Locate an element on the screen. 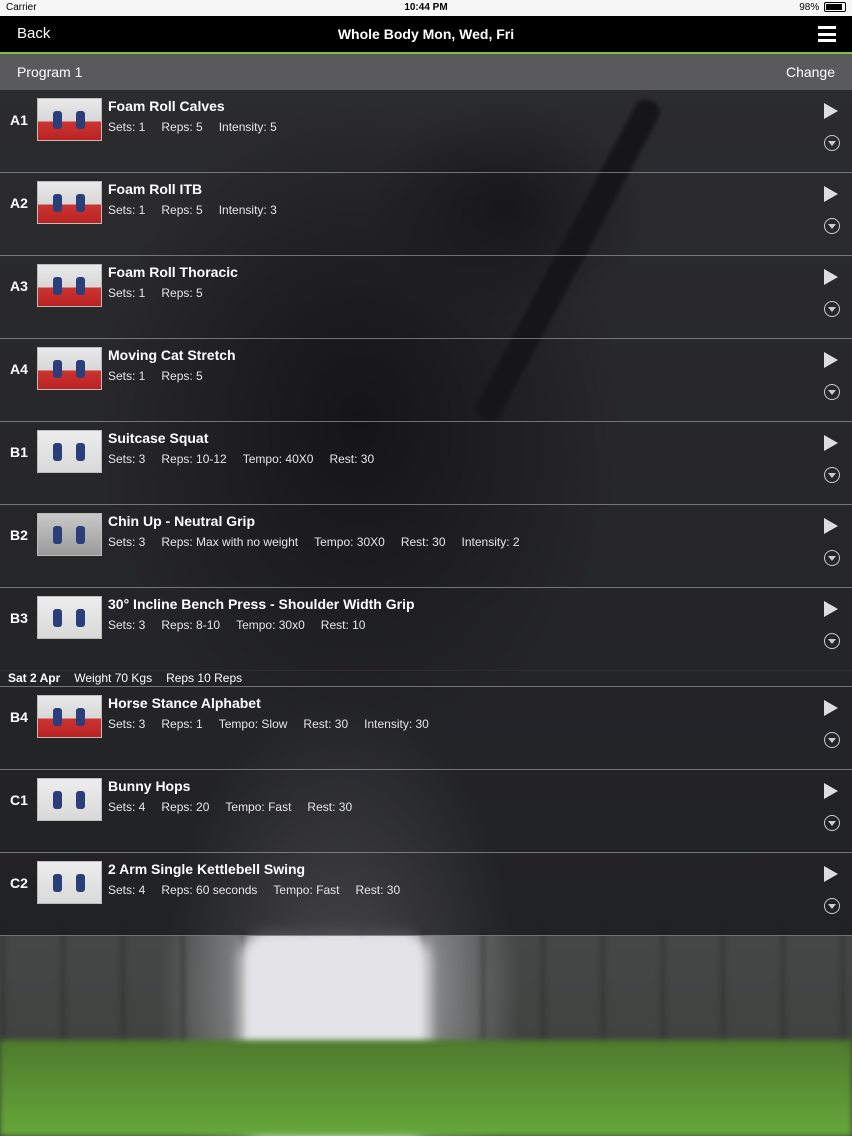 This screenshot has height=1136, width=852. exercise-name: 2 Arm Single Kettlebell Swing is located at coordinates (207, 869).